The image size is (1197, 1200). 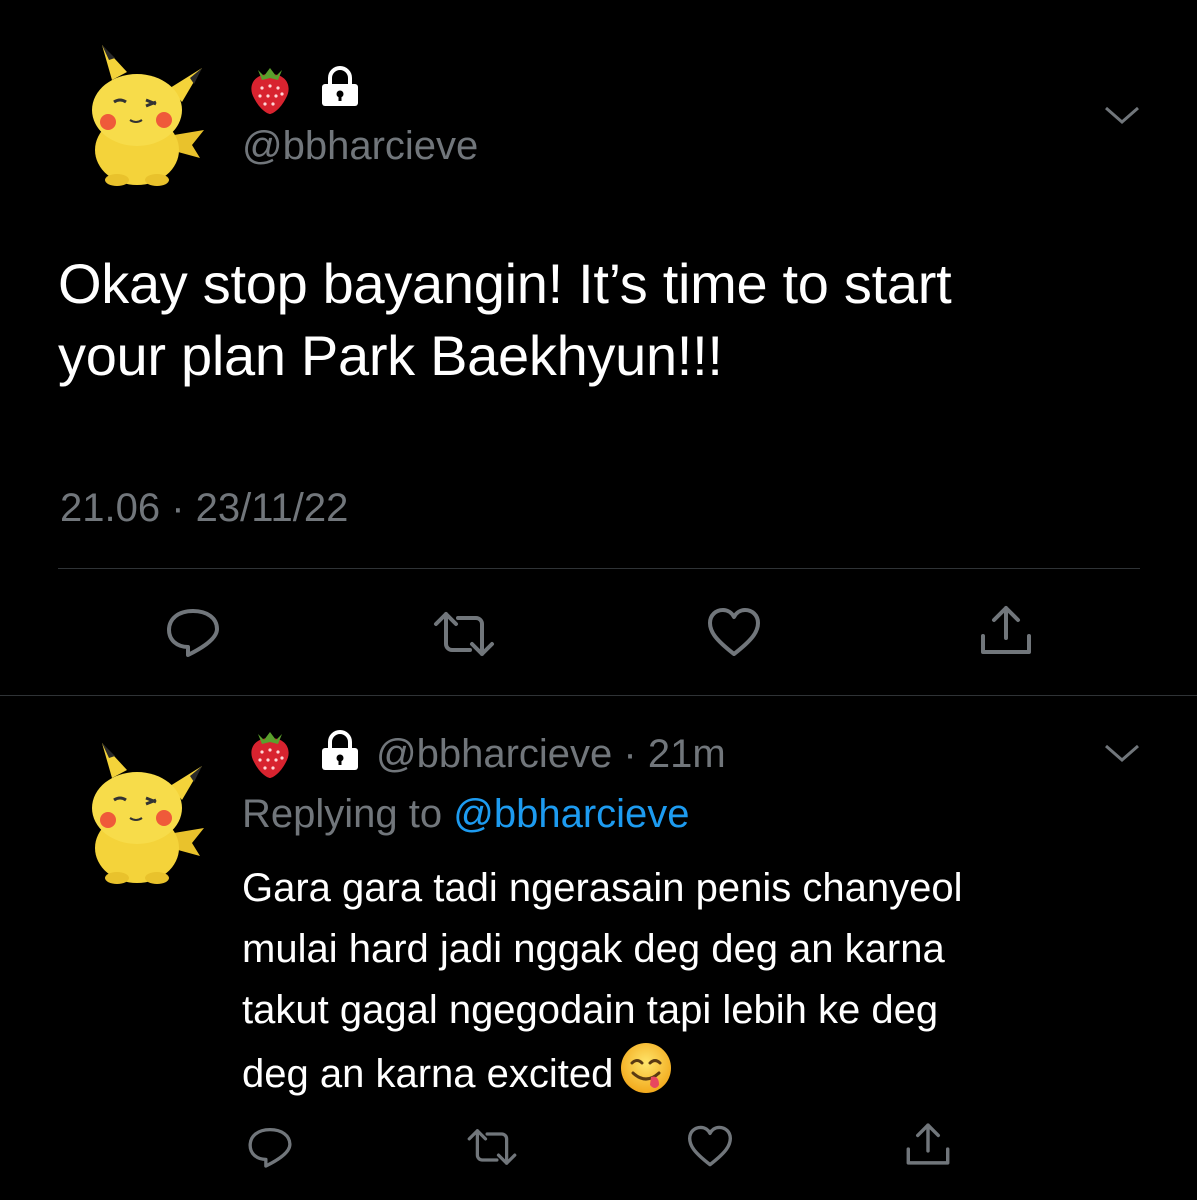 What do you see at coordinates (593, 949) in the screenshot?
I see `reply-text-line: mulai hard jadi nggak deg deg an karna` at bounding box center [593, 949].